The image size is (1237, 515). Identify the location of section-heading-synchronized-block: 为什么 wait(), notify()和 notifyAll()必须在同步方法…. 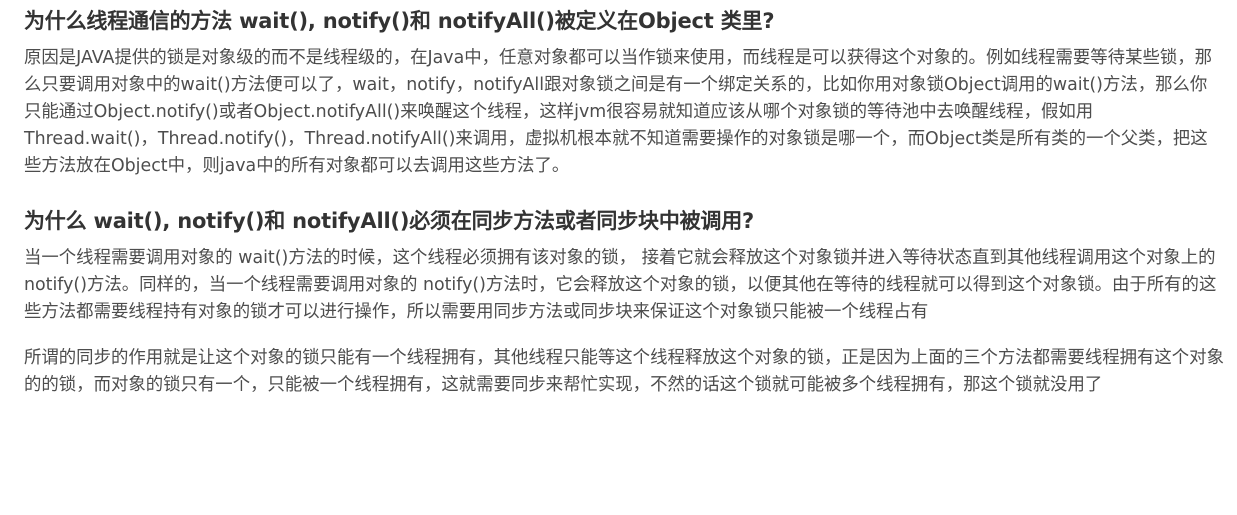
(389, 221).